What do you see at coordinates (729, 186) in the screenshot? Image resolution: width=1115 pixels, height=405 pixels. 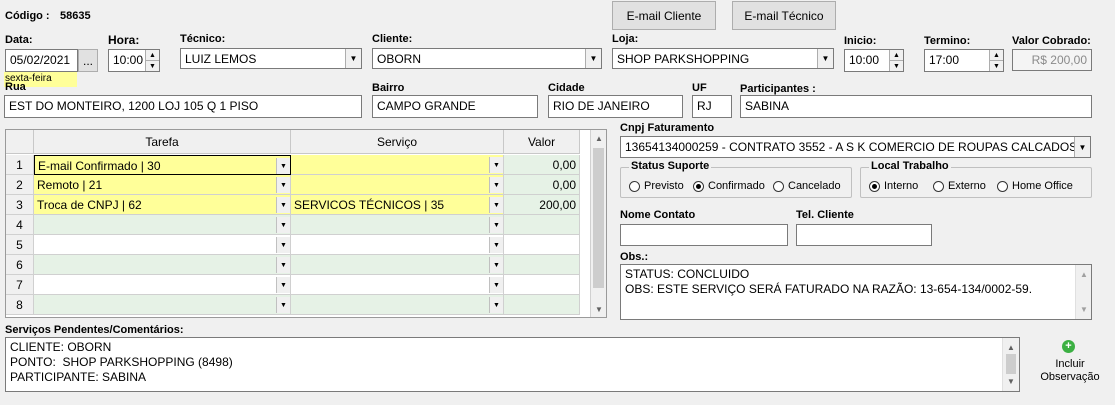 I see `status-confirmado-radio: Confirmado` at bounding box center [729, 186].